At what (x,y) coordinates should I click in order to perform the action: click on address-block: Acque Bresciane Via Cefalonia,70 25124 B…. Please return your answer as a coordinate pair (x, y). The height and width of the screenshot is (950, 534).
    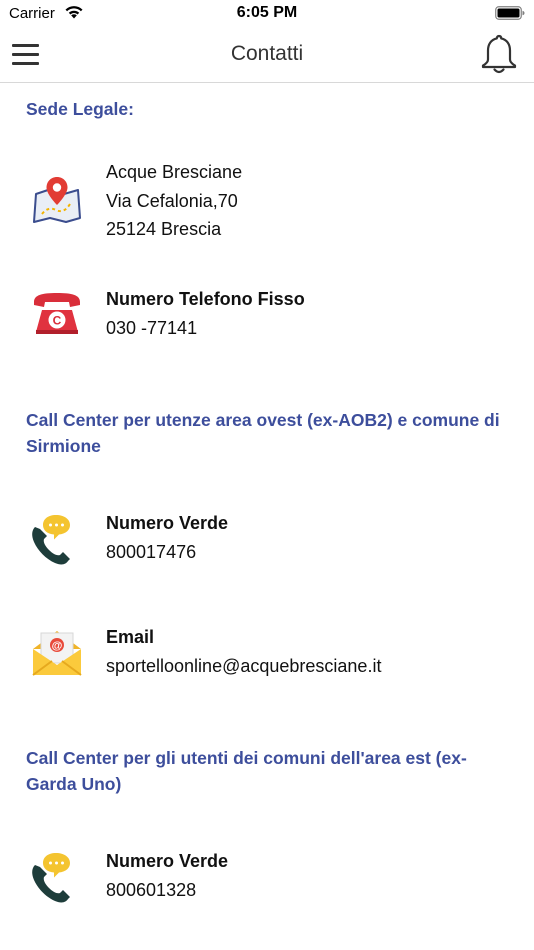
    Looking at the image, I should click on (316, 201).